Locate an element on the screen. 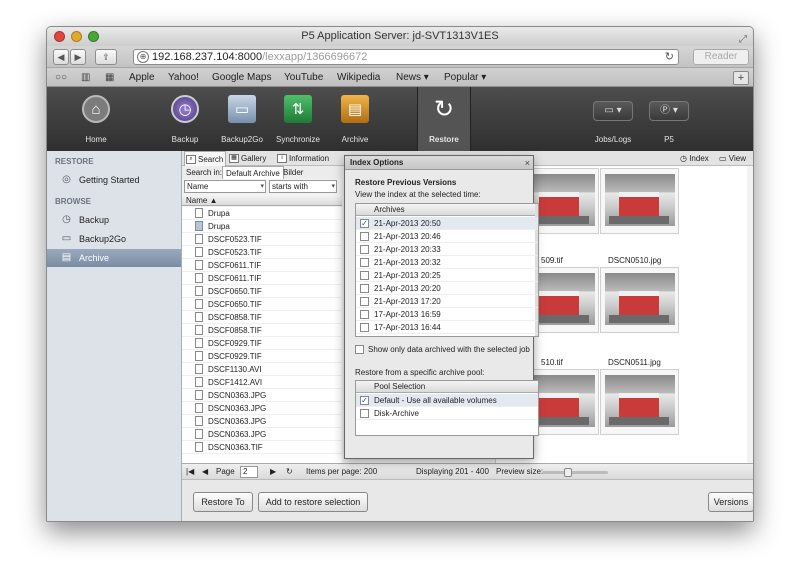 This screenshot has height=586, width=800. close-window-button is located at coordinates (59, 36).